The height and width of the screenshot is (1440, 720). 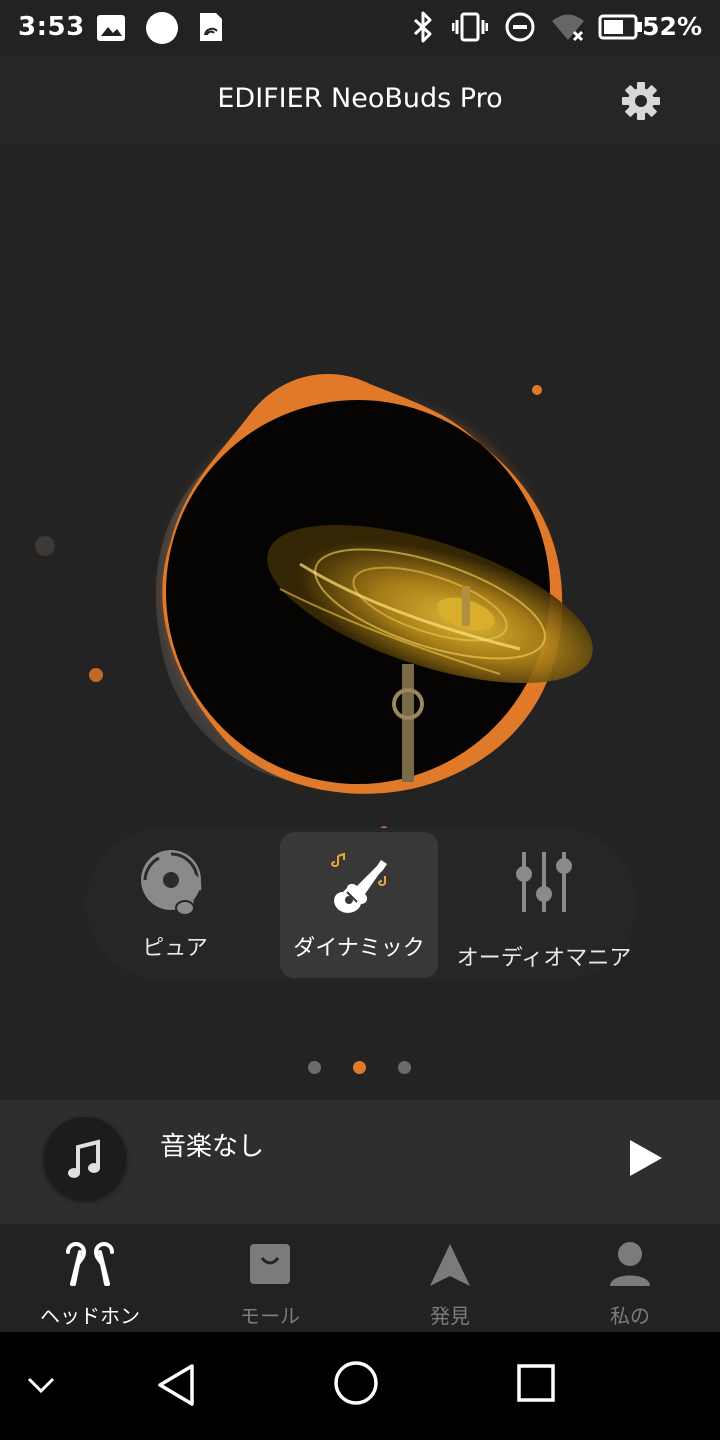 I want to click on nav-headphones: ヘッドホン, so click(x=90, y=1278).